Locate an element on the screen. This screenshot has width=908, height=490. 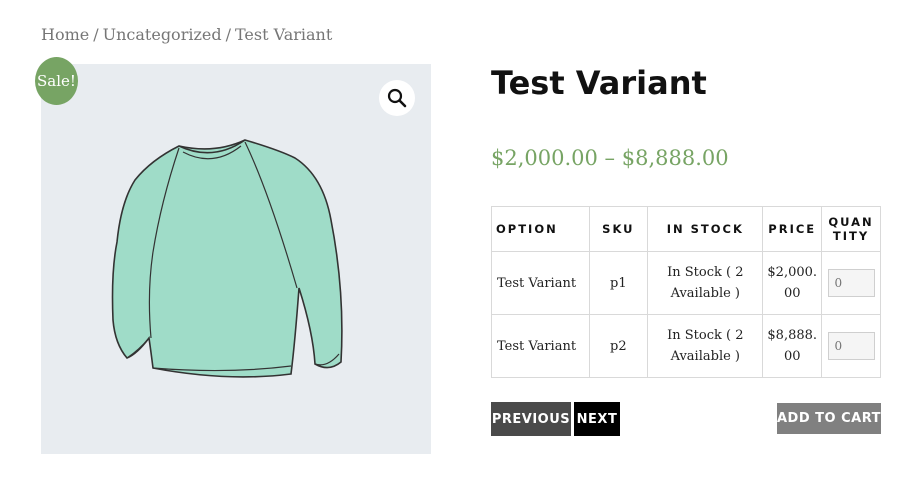
variant-price-line1: $2,000. is located at coordinates (792, 272).